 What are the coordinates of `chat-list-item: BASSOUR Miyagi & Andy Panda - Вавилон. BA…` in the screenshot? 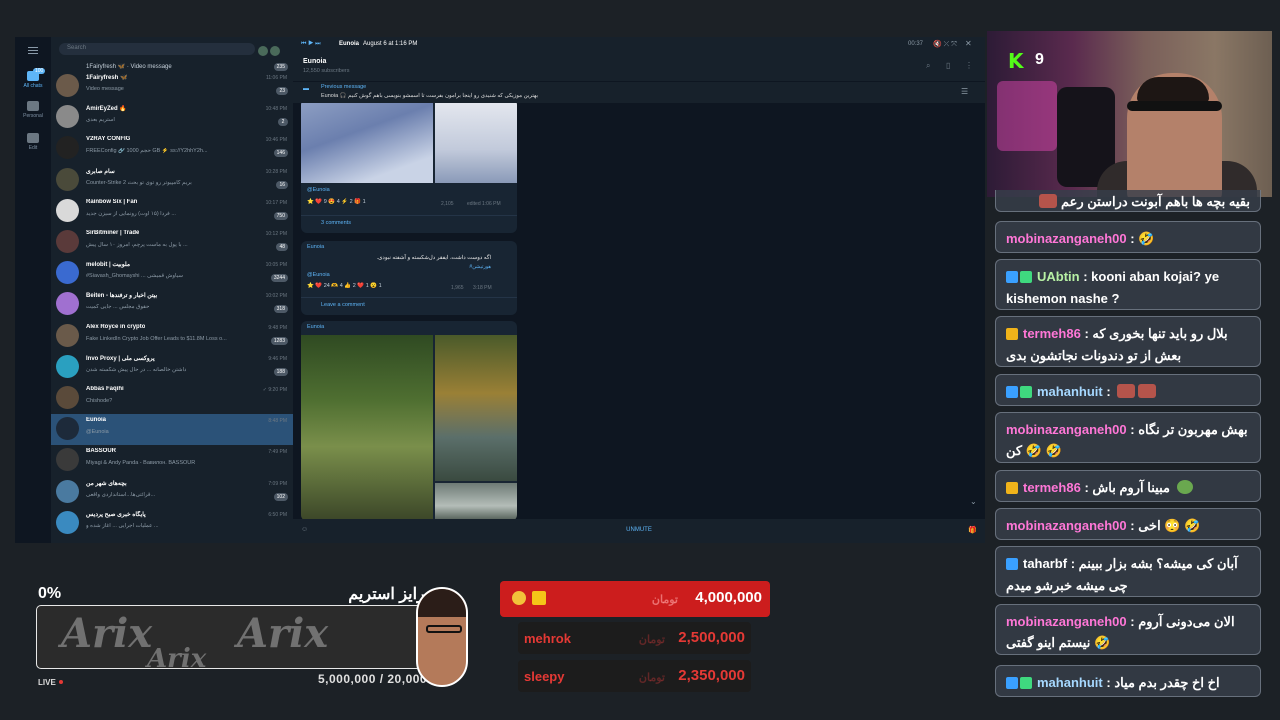 It's located at (172, 460).